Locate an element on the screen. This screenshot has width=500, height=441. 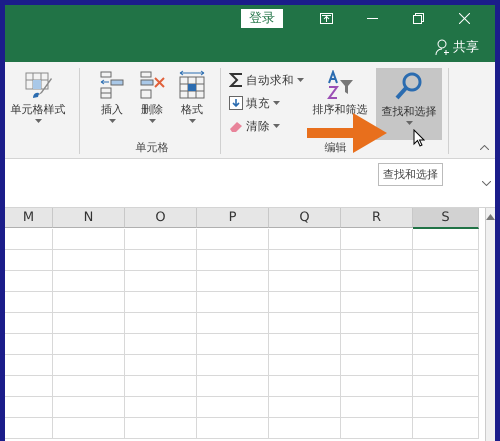
expand-icon is located at coordinates (486, 183).